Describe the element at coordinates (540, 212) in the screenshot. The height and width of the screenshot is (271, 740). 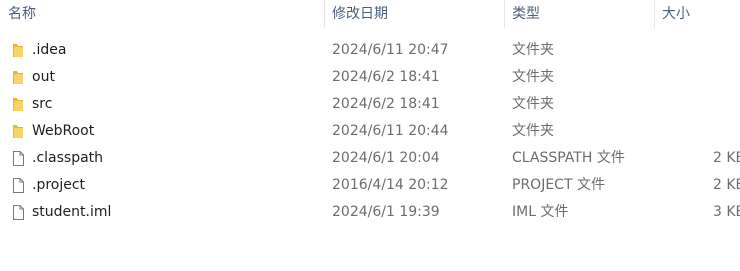
I see `file-type: IML 文件` at that location.